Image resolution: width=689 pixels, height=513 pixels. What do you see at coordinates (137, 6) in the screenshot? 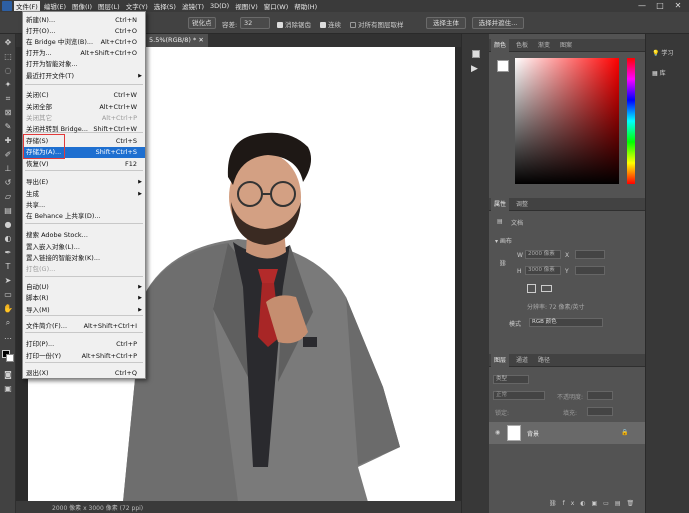
I see `menu-type: 文字(Y)` at bounding box center [137, 6].